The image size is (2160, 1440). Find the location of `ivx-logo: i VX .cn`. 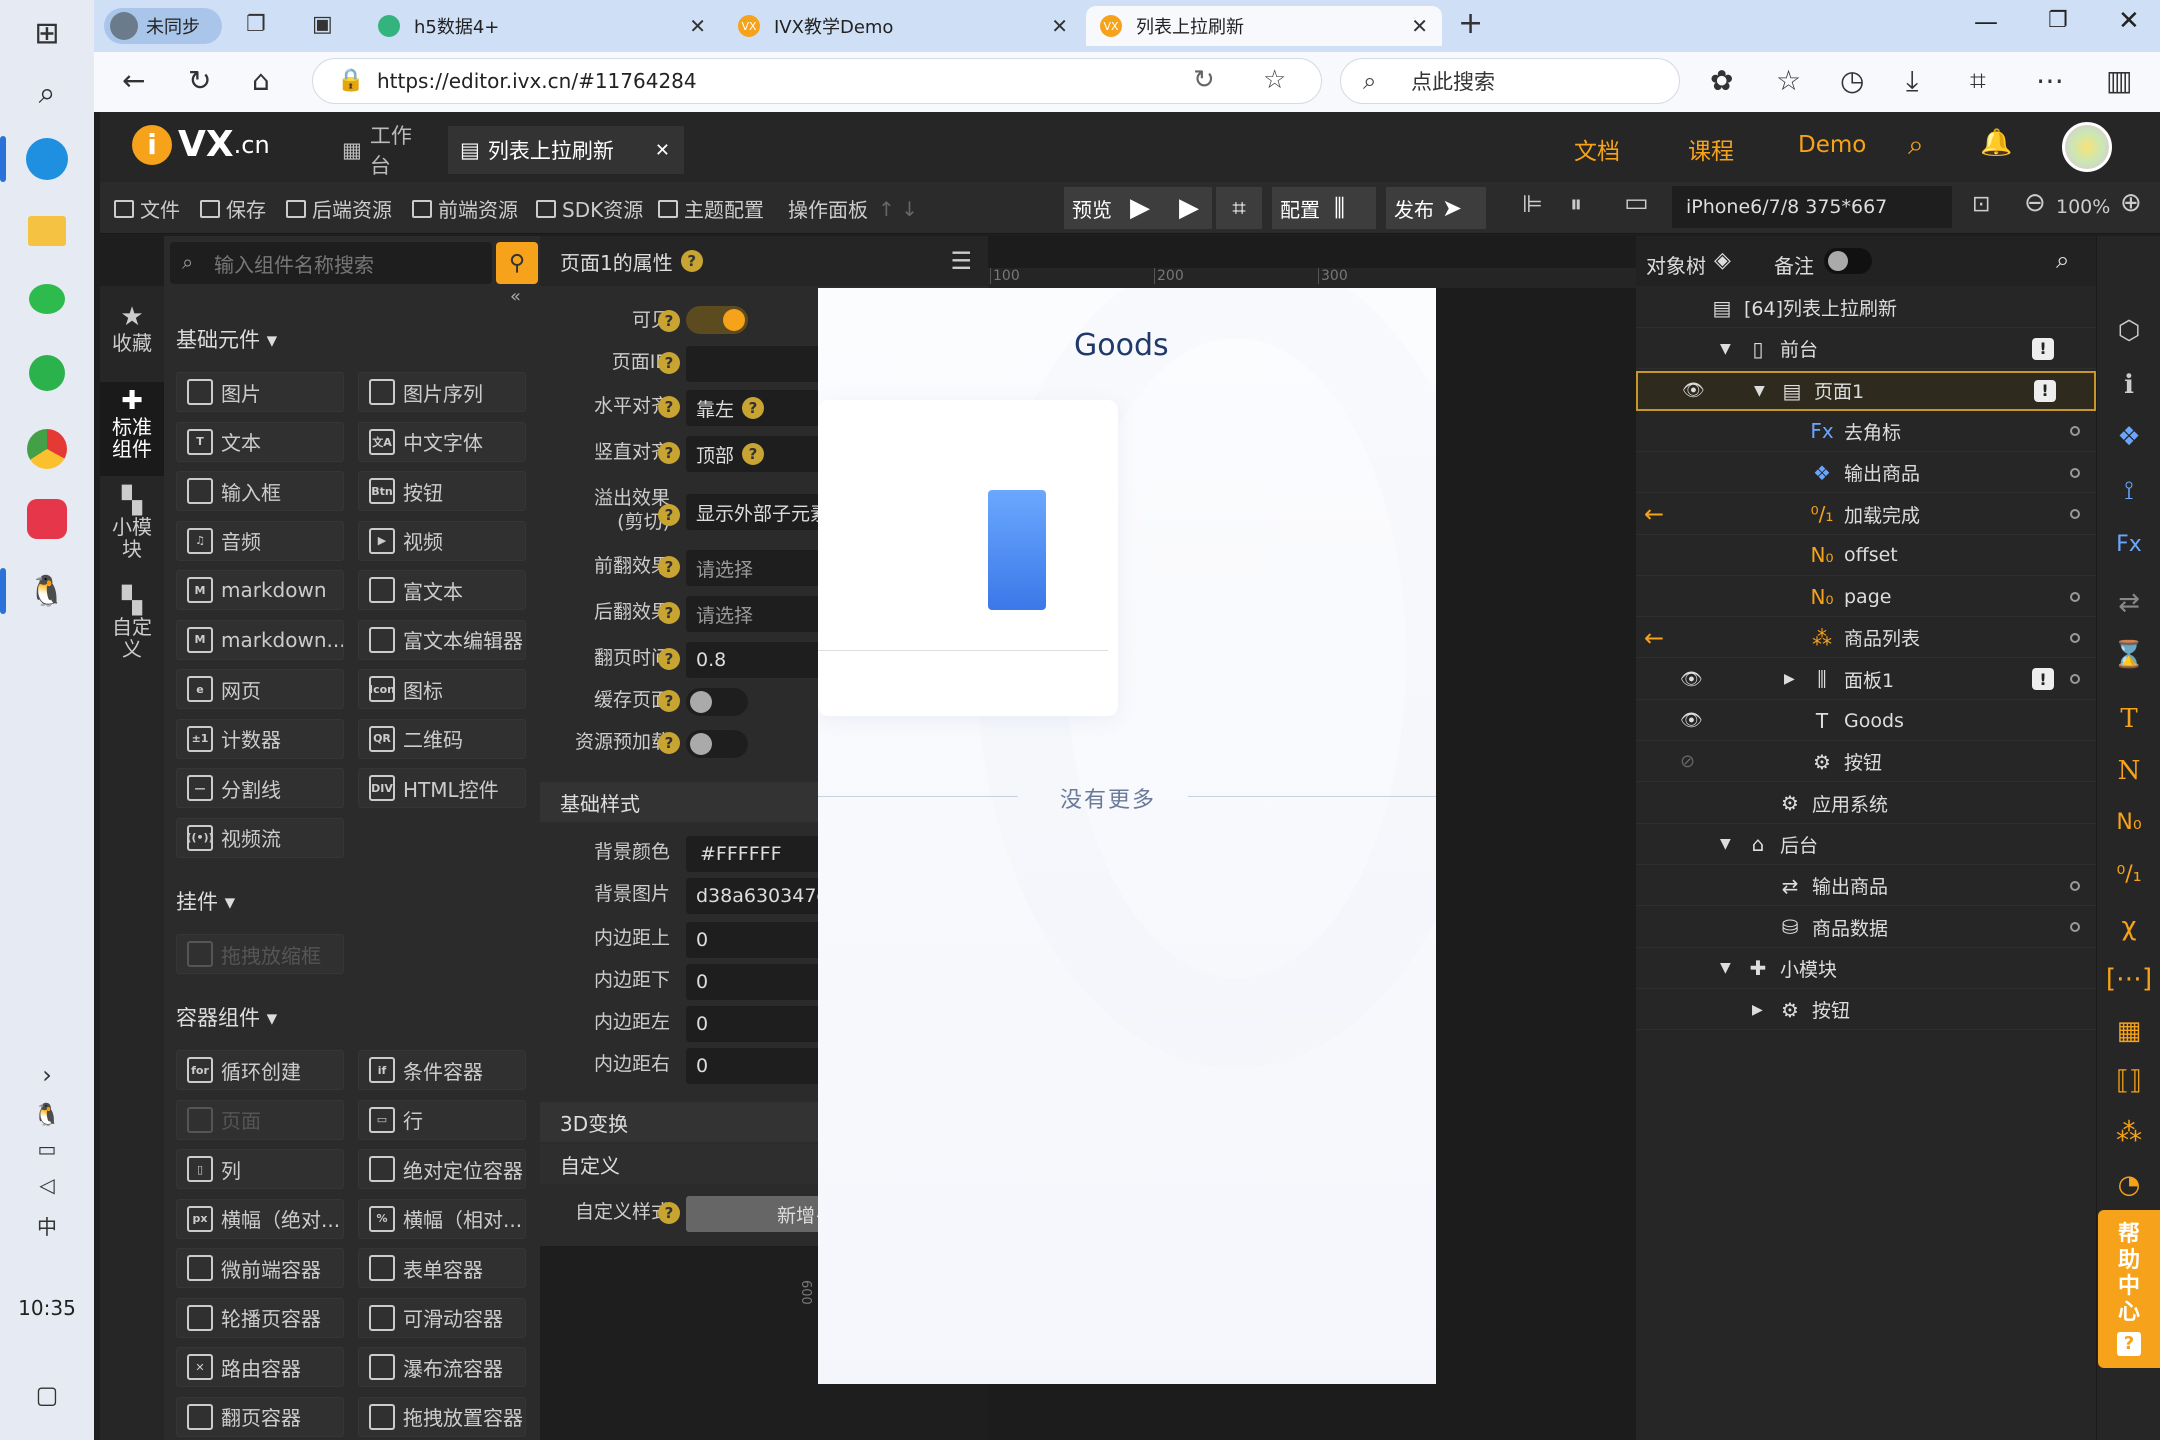

ivx-logo: i VX .cn is located at coordinates (201, 144).